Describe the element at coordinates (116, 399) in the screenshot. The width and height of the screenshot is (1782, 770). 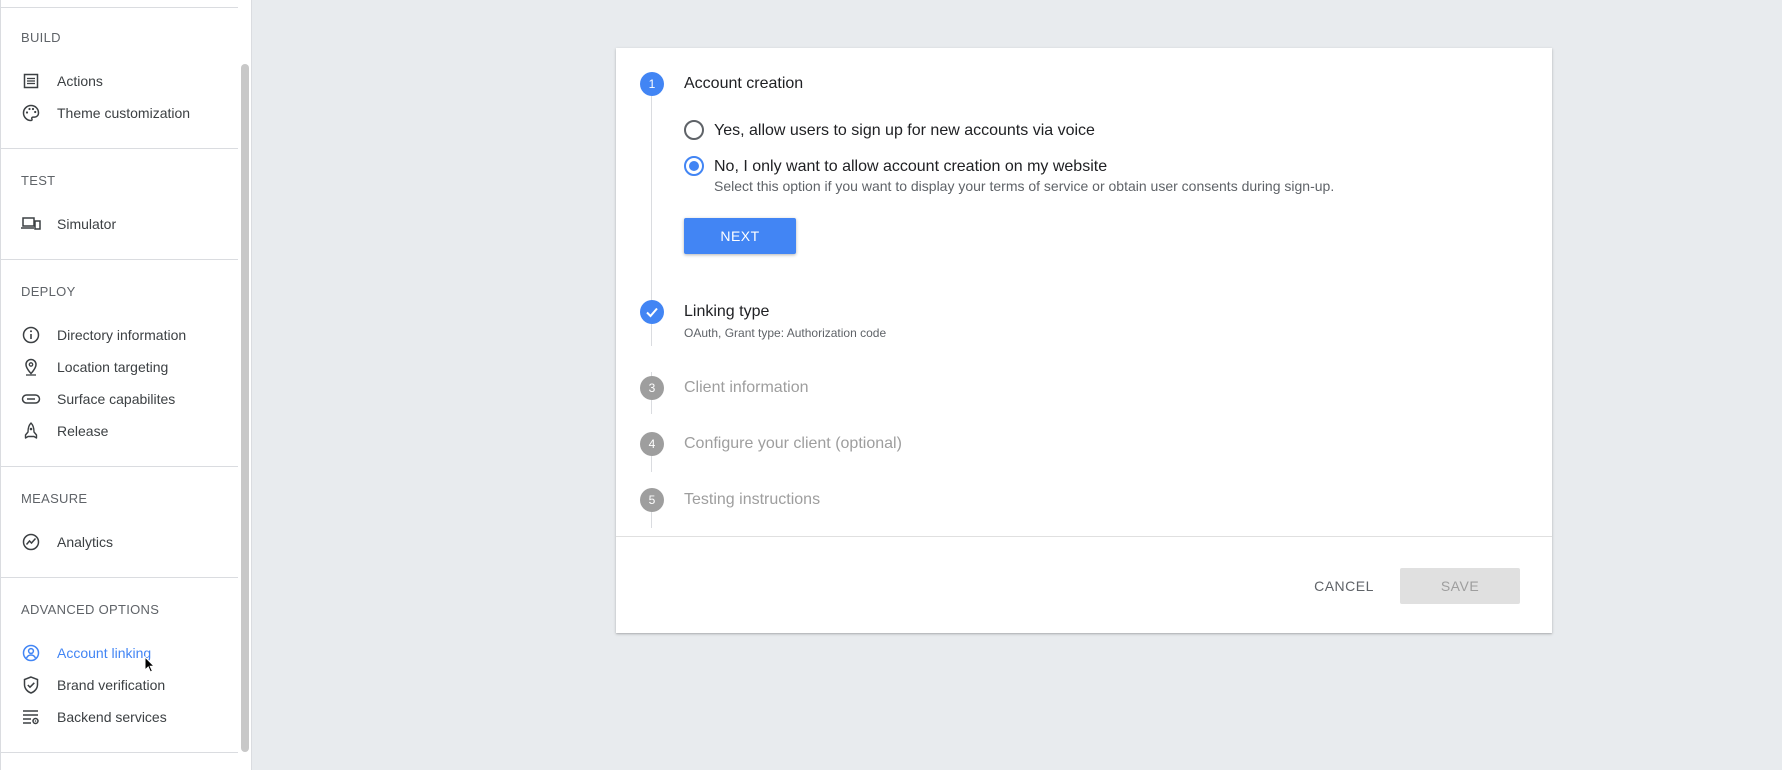
I see `sidebar-item-label: Surface capabilites` at that location.